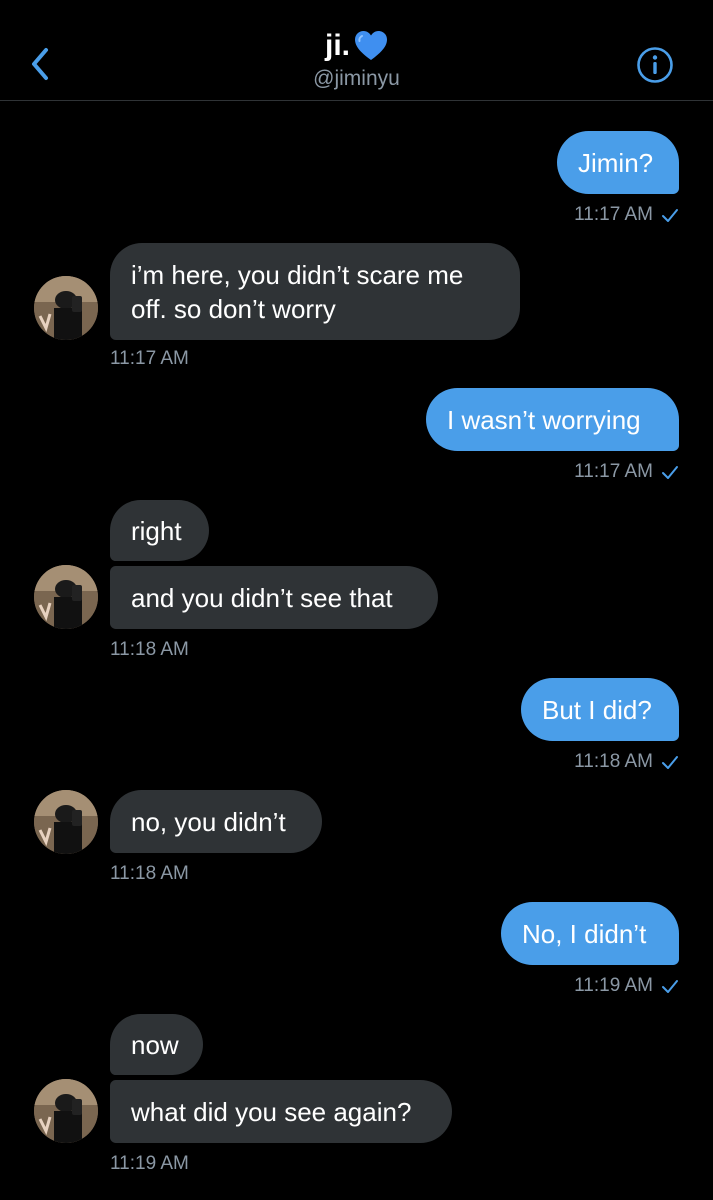  I want to click on contact-name-text: ji., so click(337, 45).